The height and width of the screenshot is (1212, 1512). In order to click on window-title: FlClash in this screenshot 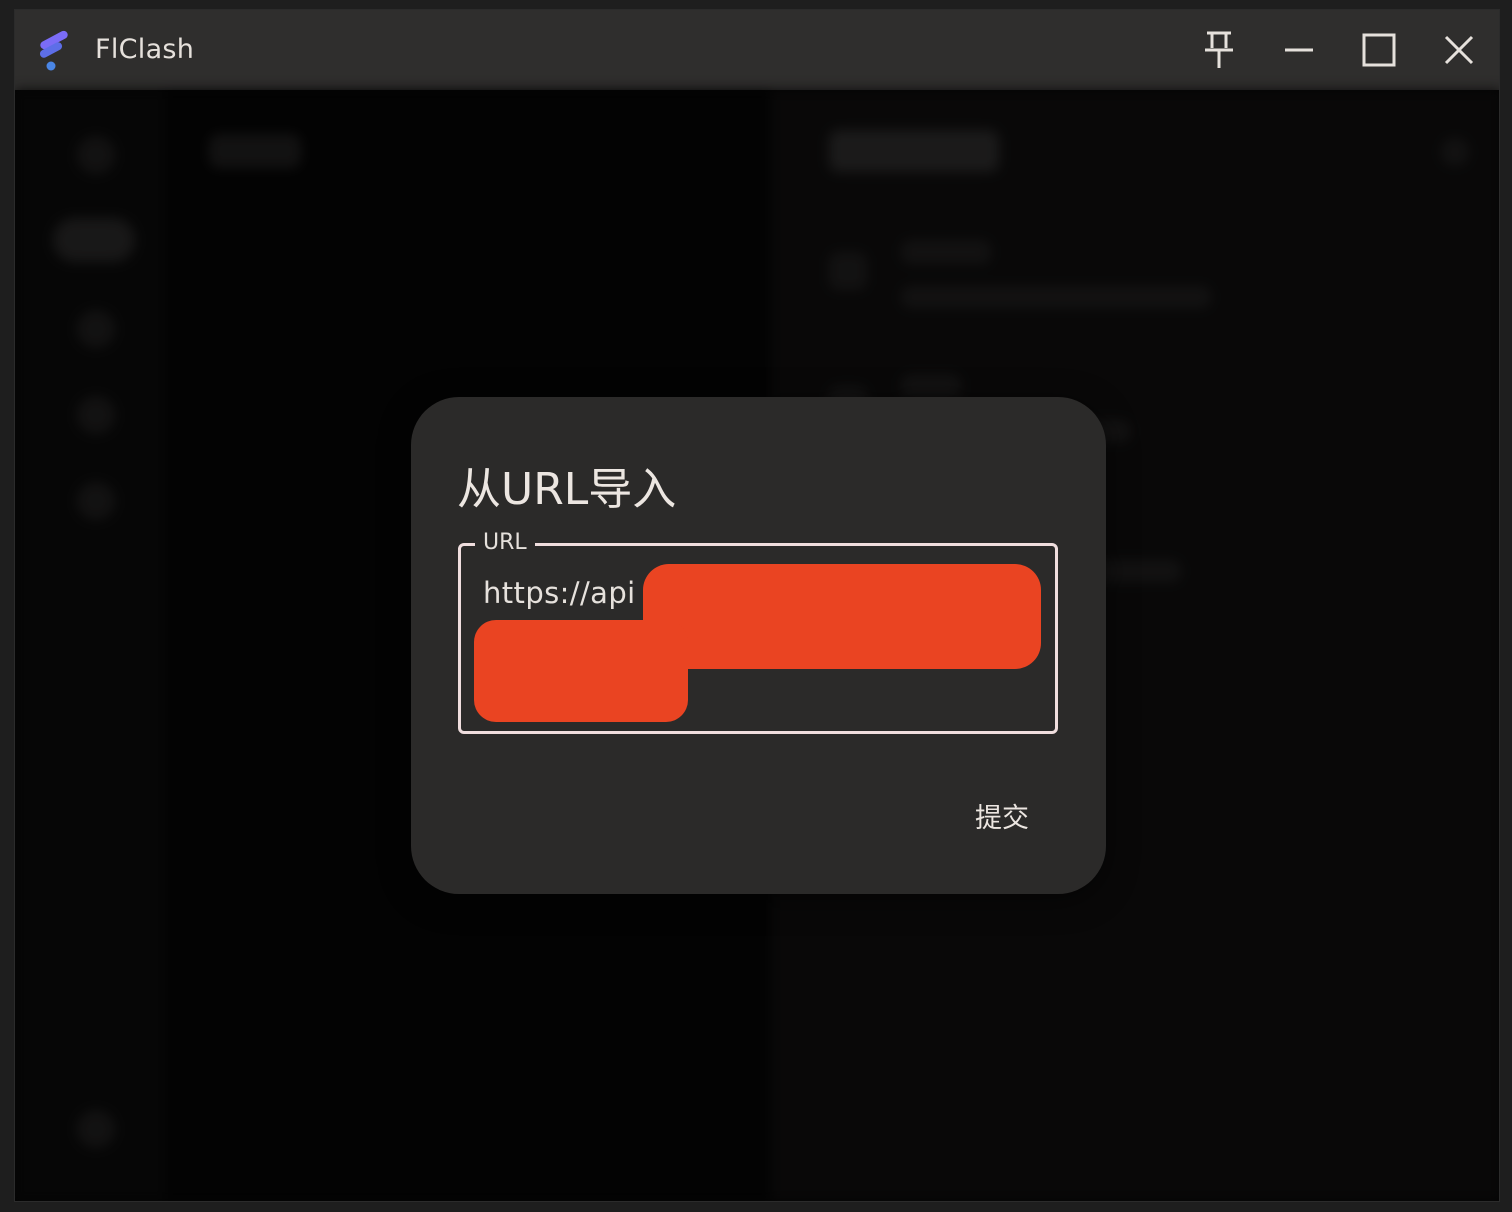, I will do `click(145, 49)`.